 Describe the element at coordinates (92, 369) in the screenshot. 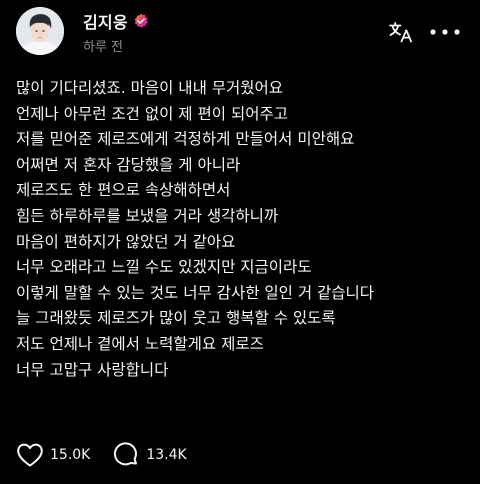

I see `post-line: 너무 고맙구 사랑합니다` at that location.